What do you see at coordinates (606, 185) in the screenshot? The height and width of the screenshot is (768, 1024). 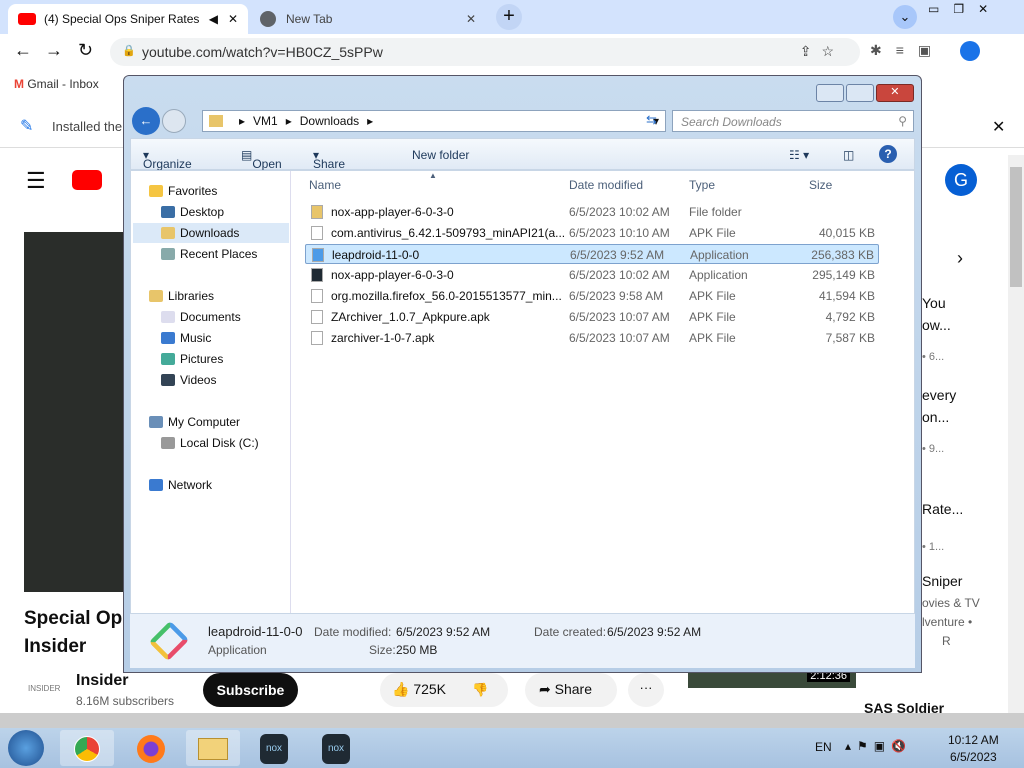 I see `column-date: Date modified` at bounding box center [606, 185].